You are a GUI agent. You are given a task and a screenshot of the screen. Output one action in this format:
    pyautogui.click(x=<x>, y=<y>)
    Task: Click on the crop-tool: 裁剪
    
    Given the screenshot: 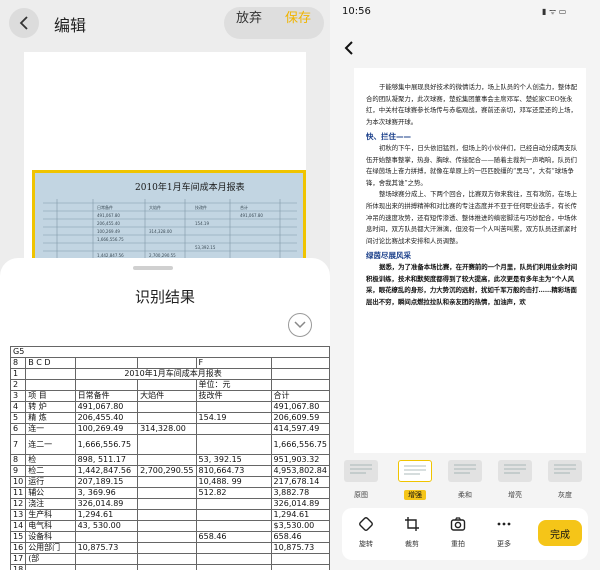 What is the action you would take?
    pyautogui.click(x=412, y=532)
    